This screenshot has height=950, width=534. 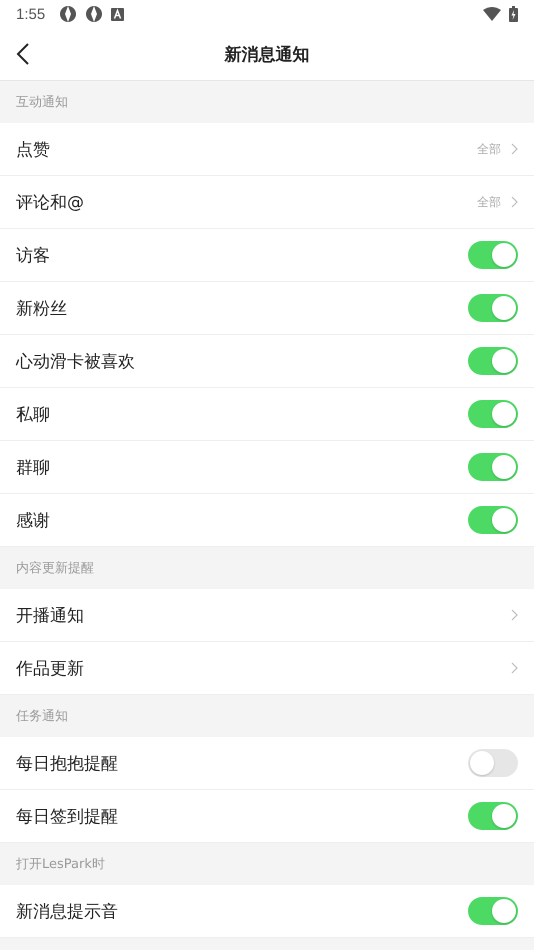 I want to click on setting-row: 新粉丝, so click(x=267, y=308).